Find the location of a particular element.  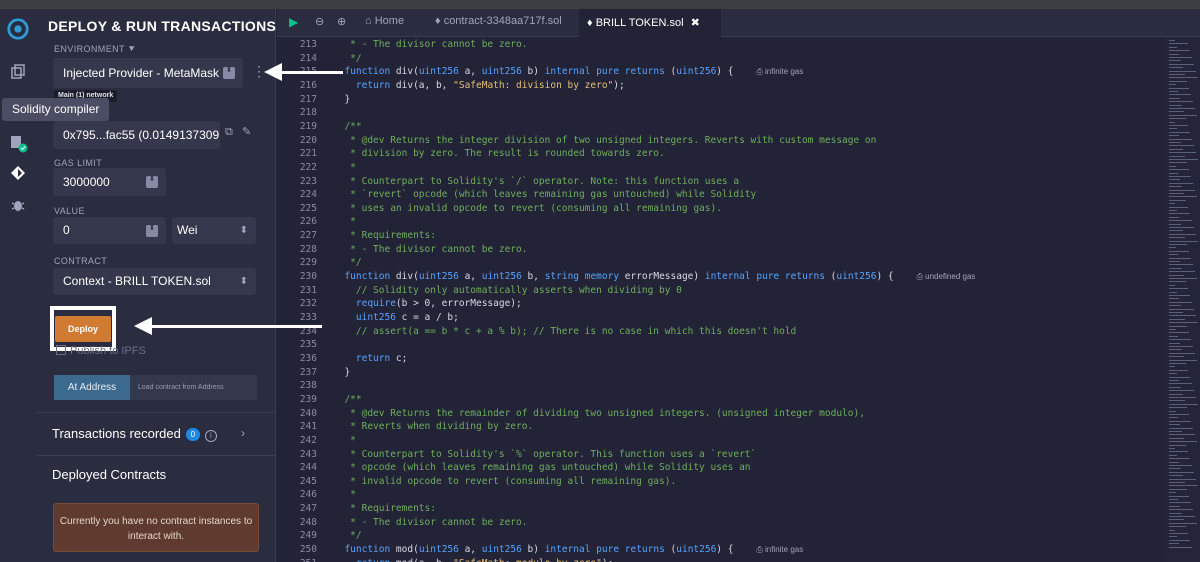

annotation-arrow-head is located at coordinates (143, 326).